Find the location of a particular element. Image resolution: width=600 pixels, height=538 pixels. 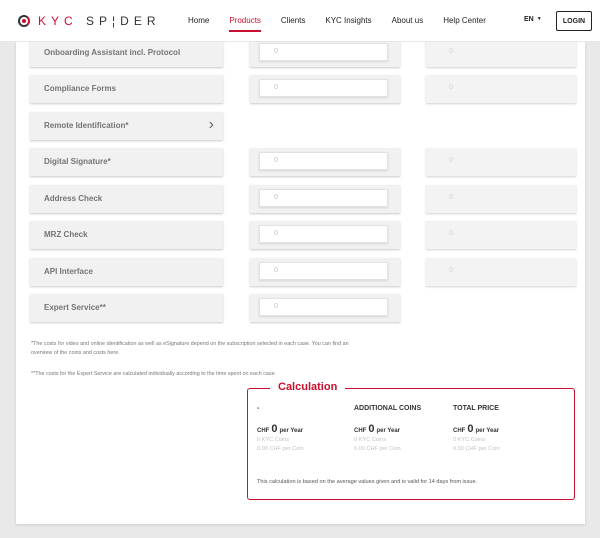

feature-label: Address Check is located at coordinates (73, 198).